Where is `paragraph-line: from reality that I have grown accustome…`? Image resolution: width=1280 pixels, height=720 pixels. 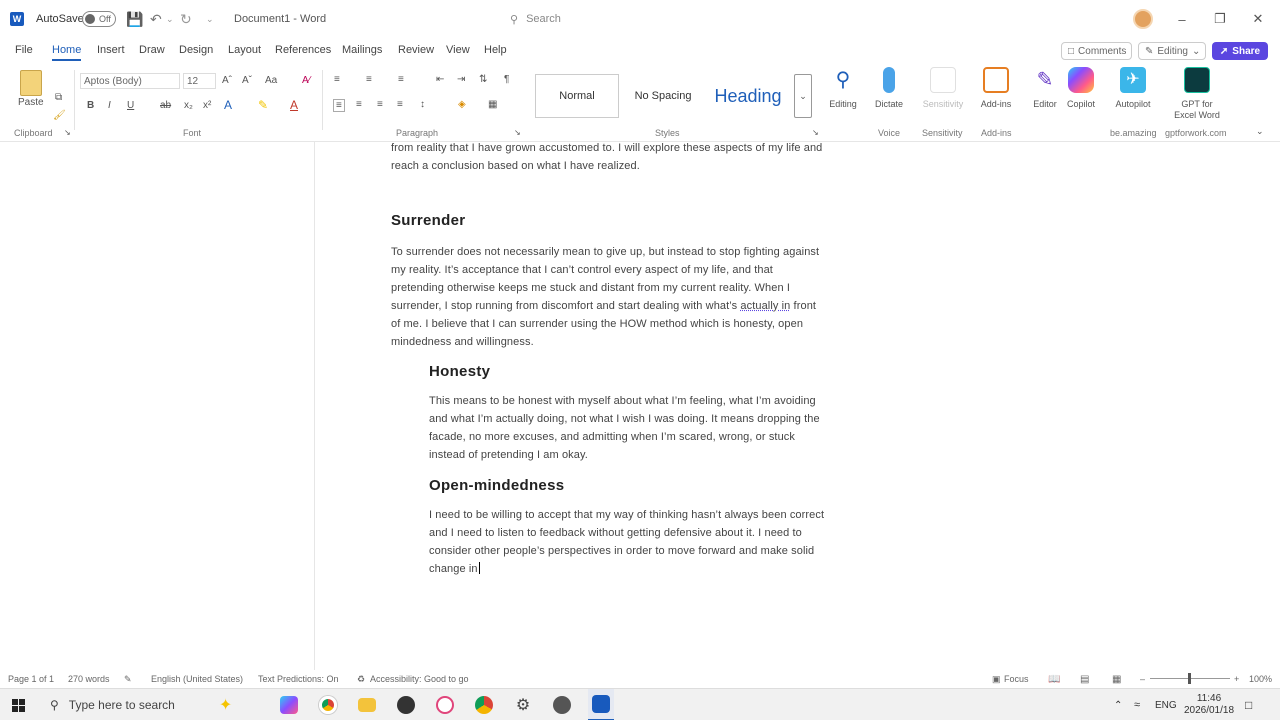 paragraph-line: from reality that I have grown accustome… is located at coordinates (606, 149).